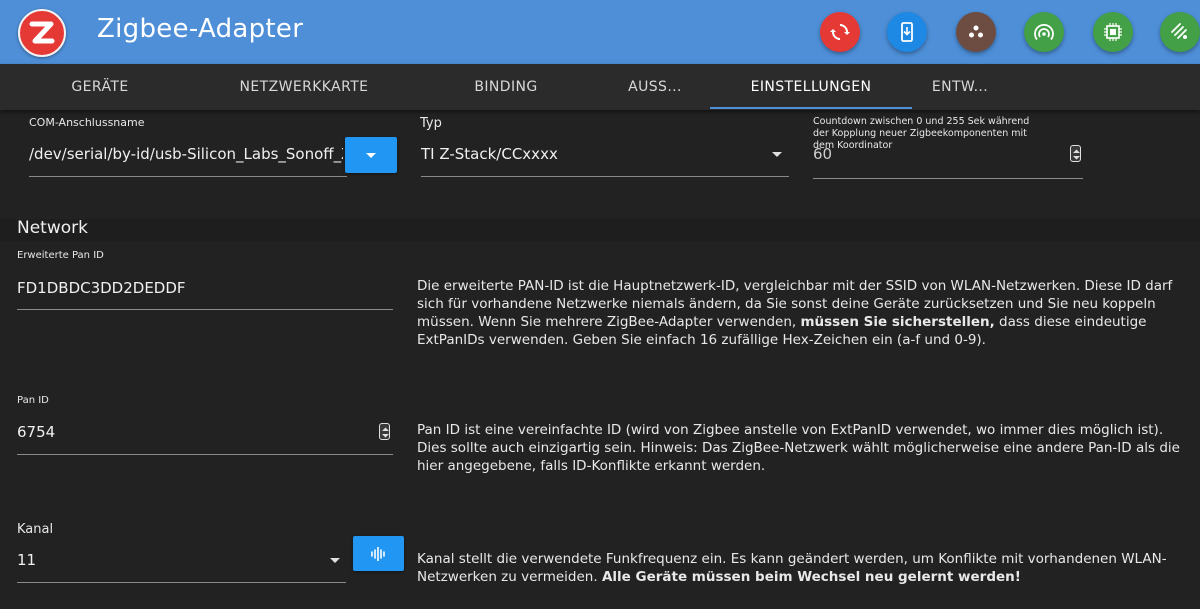  I want to click on device-install-icon, so click(907, 32).